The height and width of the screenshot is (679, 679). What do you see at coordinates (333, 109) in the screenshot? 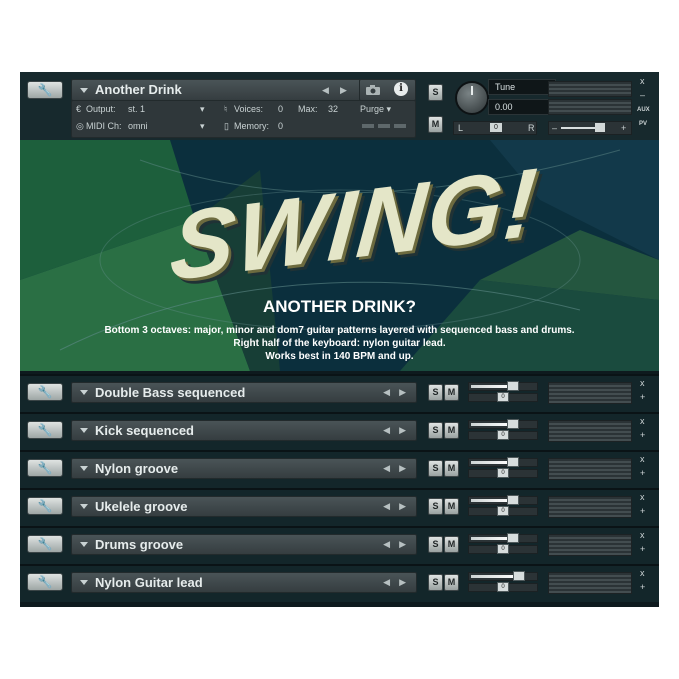
I see `max-voices-value: 32` at bounding box center [333, 109].